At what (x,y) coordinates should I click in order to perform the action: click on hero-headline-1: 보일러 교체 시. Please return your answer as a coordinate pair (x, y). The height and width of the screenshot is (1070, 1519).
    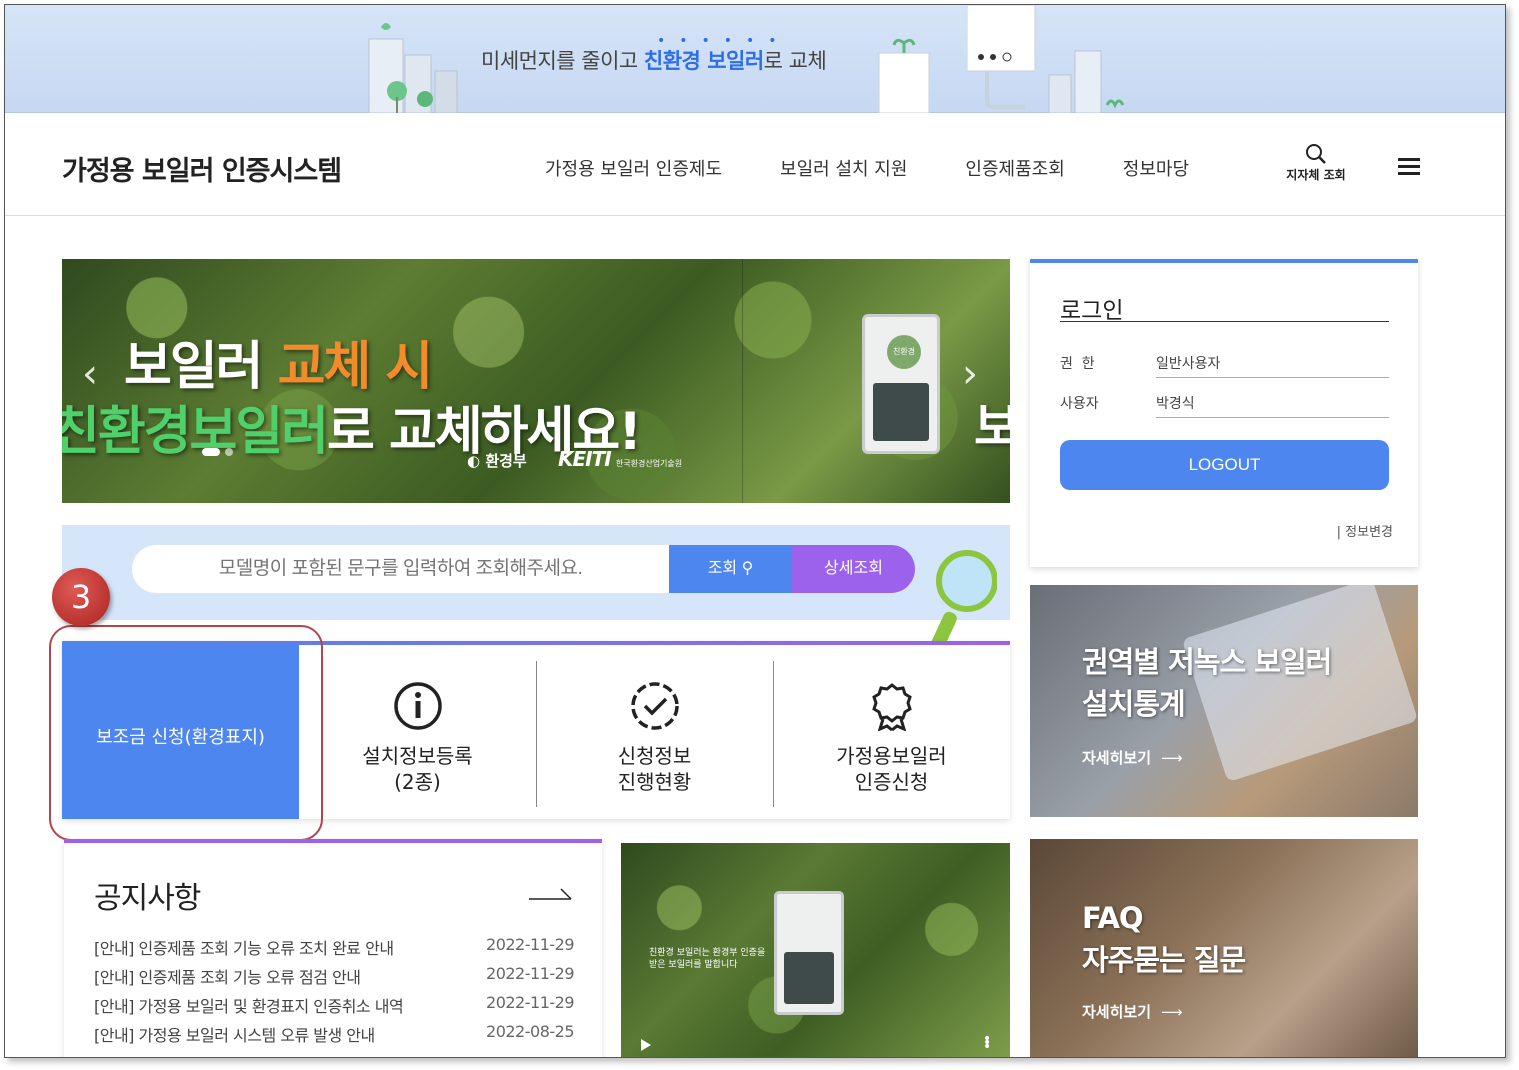
    Looking at the image, I should click on (278, 367).